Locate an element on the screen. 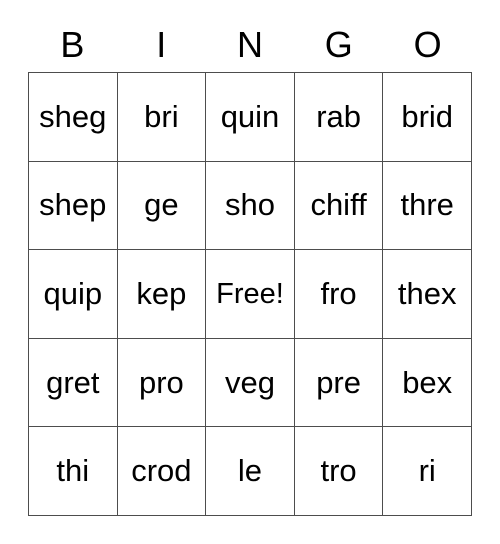  bingo-cell-r1c3: quin is located at coordinates (250, 117).